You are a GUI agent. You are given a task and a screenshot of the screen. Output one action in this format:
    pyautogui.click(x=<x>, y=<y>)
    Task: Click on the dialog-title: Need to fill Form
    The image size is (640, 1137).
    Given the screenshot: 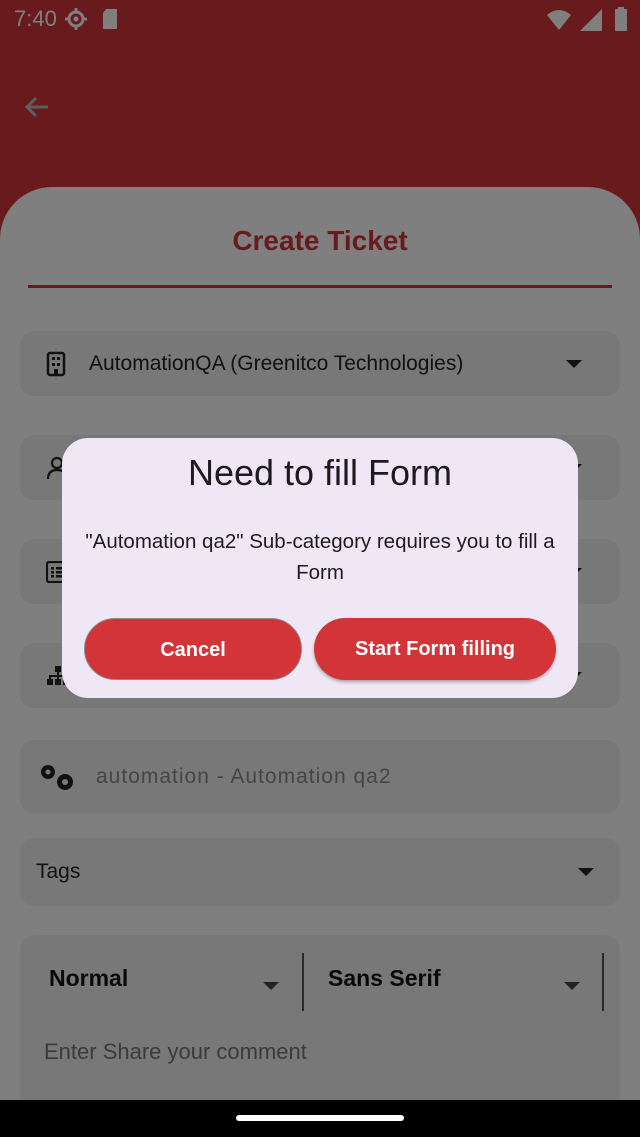 What is the action you would take?
    pyautogui.click(x=320, y=472)
    